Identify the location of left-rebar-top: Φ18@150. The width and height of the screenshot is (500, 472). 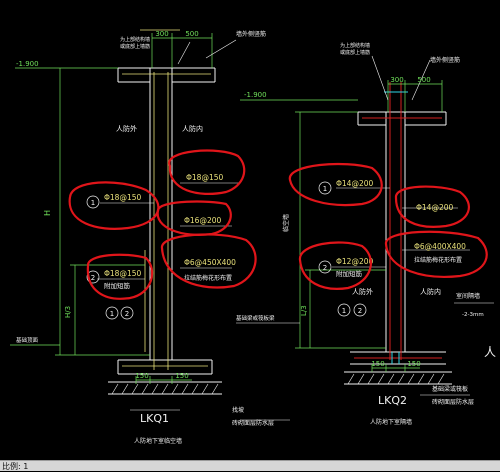
(204, 177).